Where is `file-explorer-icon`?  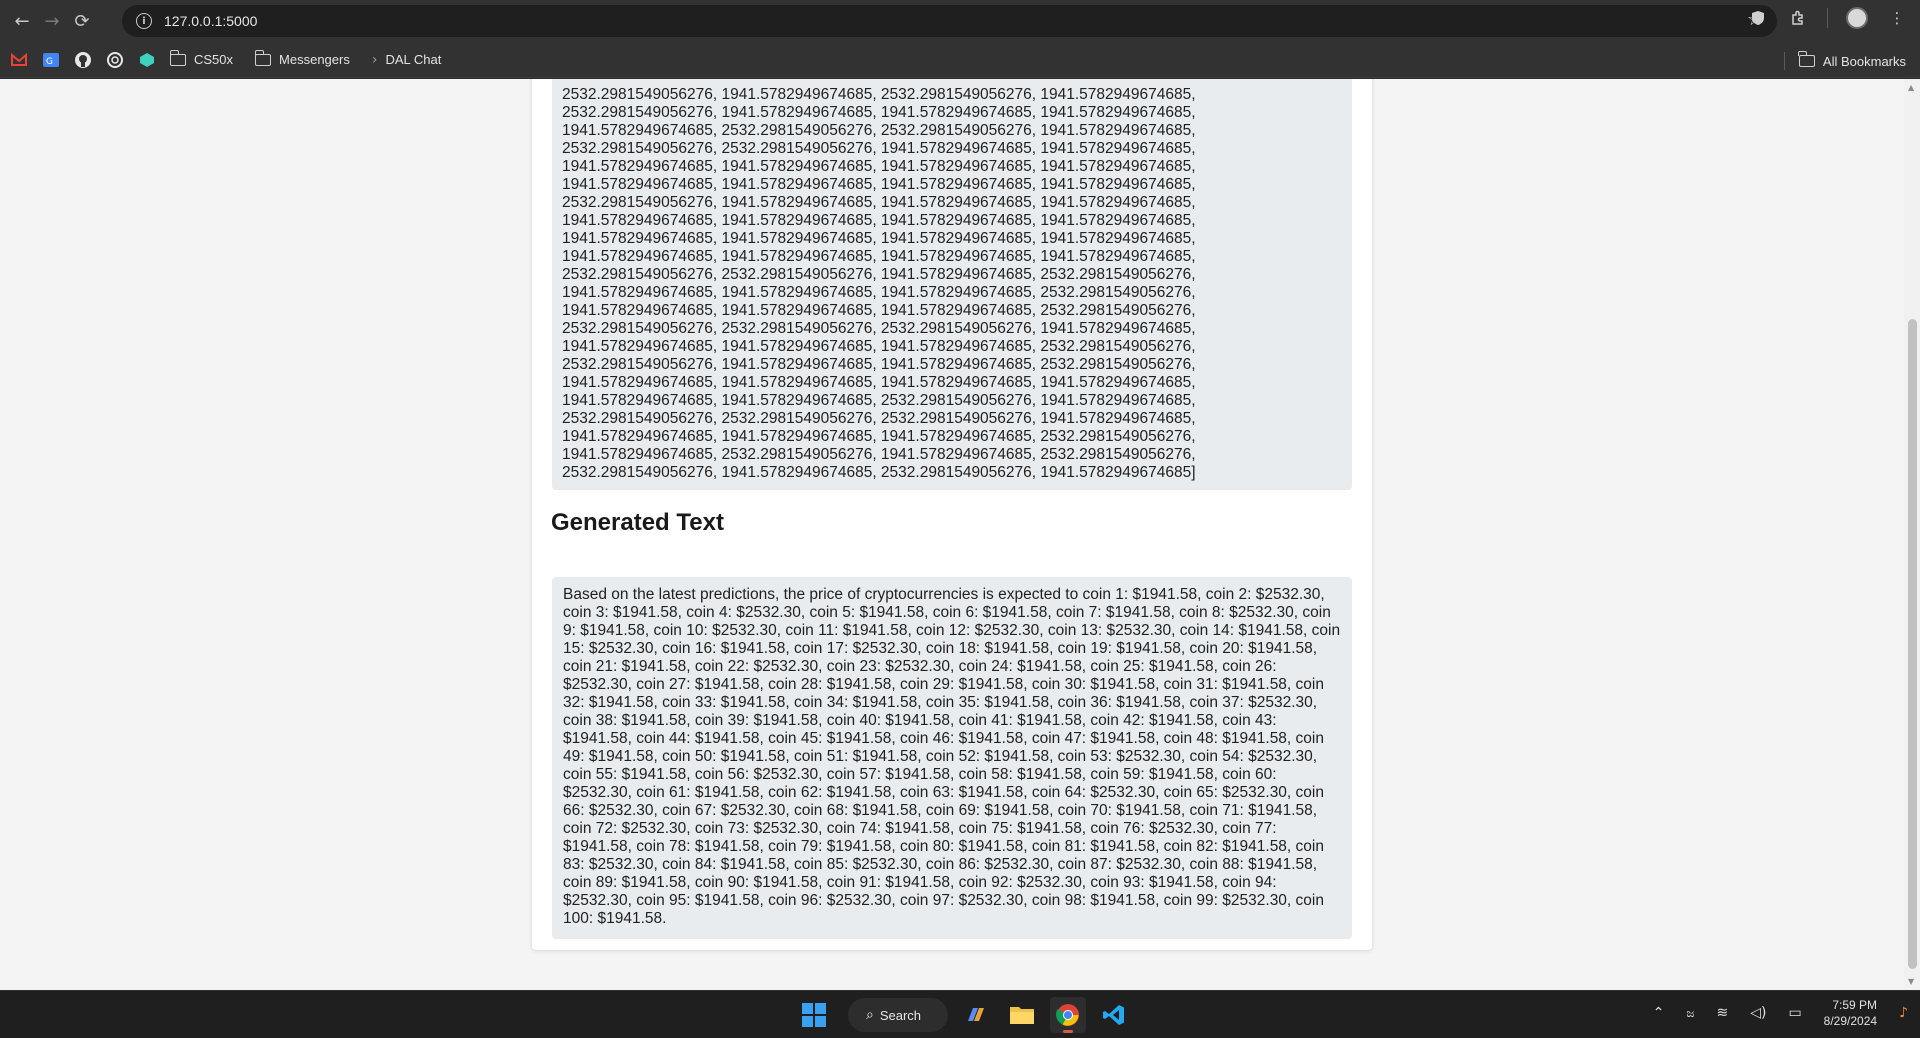 file-explorer-icon is located at coordinates (1022, 1015).